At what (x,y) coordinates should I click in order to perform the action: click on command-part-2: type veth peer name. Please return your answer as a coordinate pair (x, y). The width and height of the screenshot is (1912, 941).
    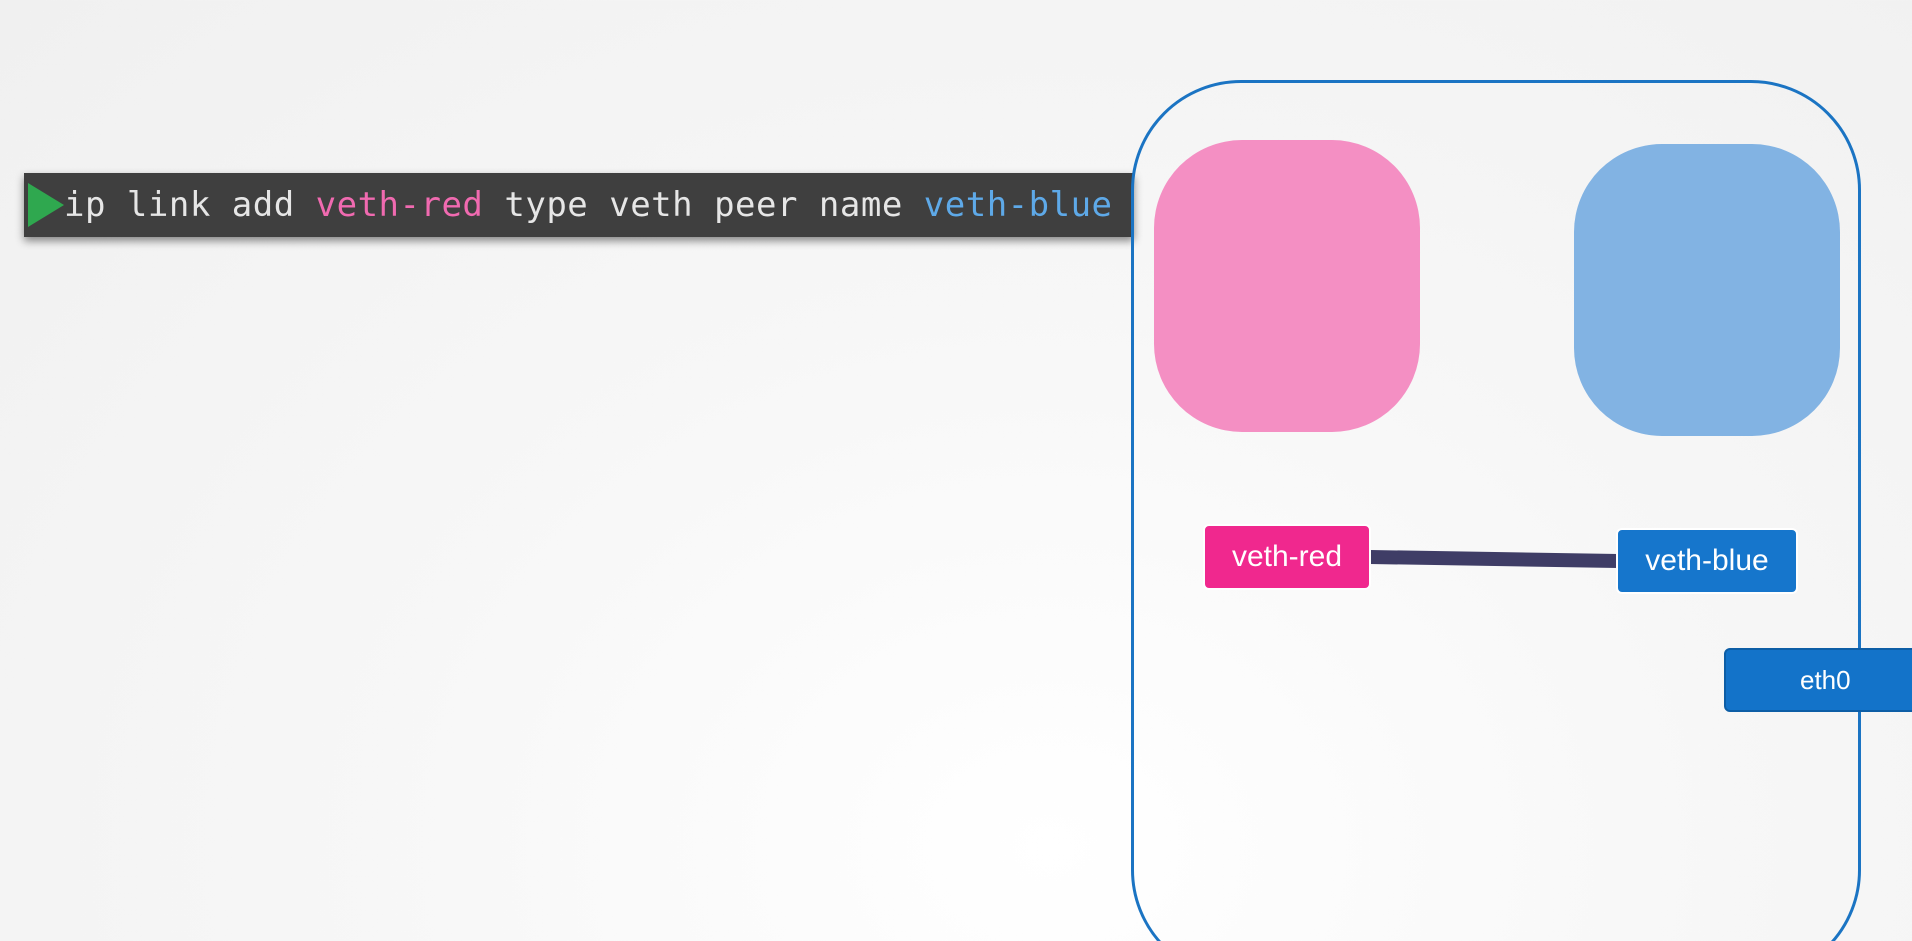
    Looking at the image, I should click on (703, 205).